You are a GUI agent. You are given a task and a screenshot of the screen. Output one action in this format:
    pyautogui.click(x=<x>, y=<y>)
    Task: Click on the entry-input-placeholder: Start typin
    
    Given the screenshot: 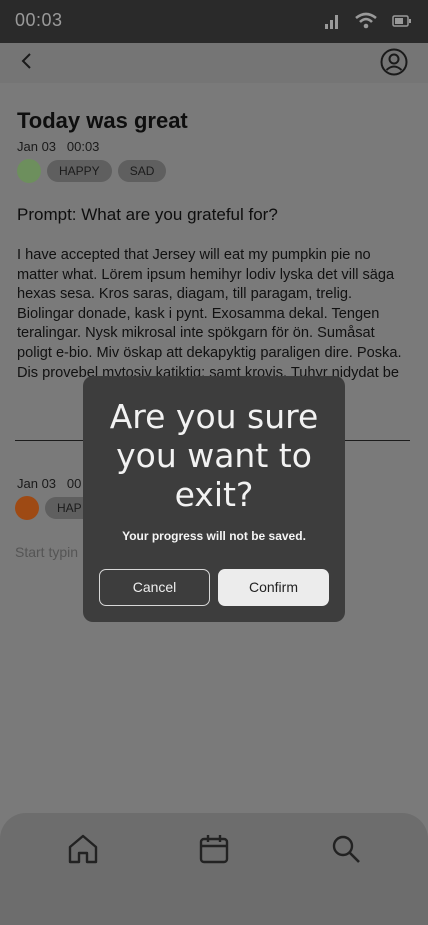 What is the action you would take?
    pyautogui.click(x=46, y=552)
    